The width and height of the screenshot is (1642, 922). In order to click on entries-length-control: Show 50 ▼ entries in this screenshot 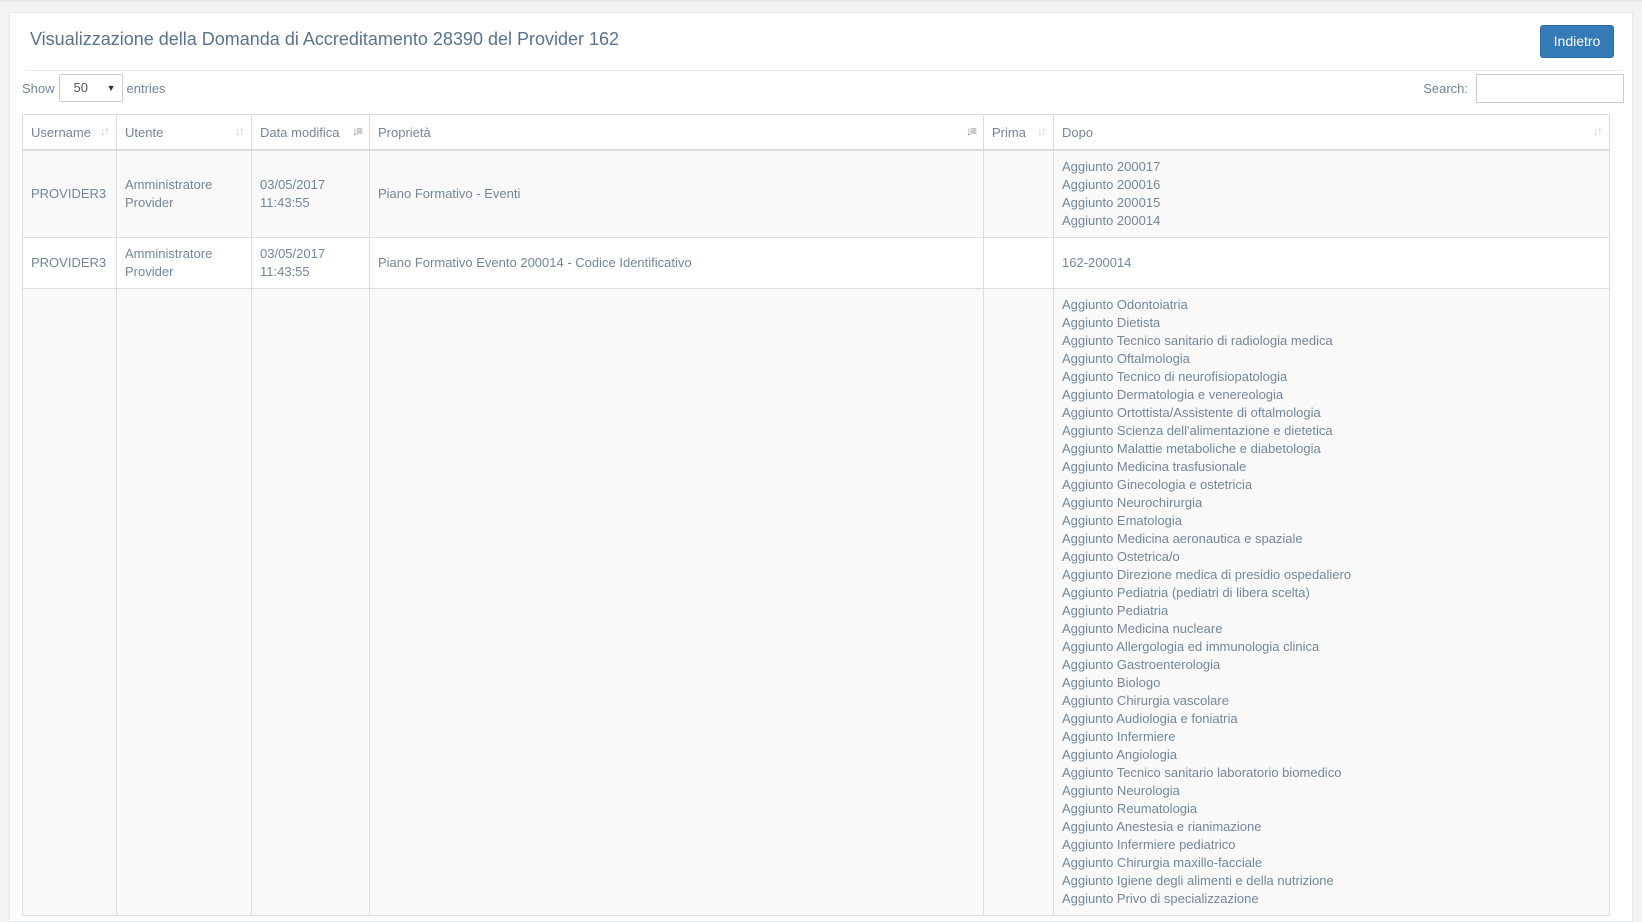, I will do `click(94, 88)`.